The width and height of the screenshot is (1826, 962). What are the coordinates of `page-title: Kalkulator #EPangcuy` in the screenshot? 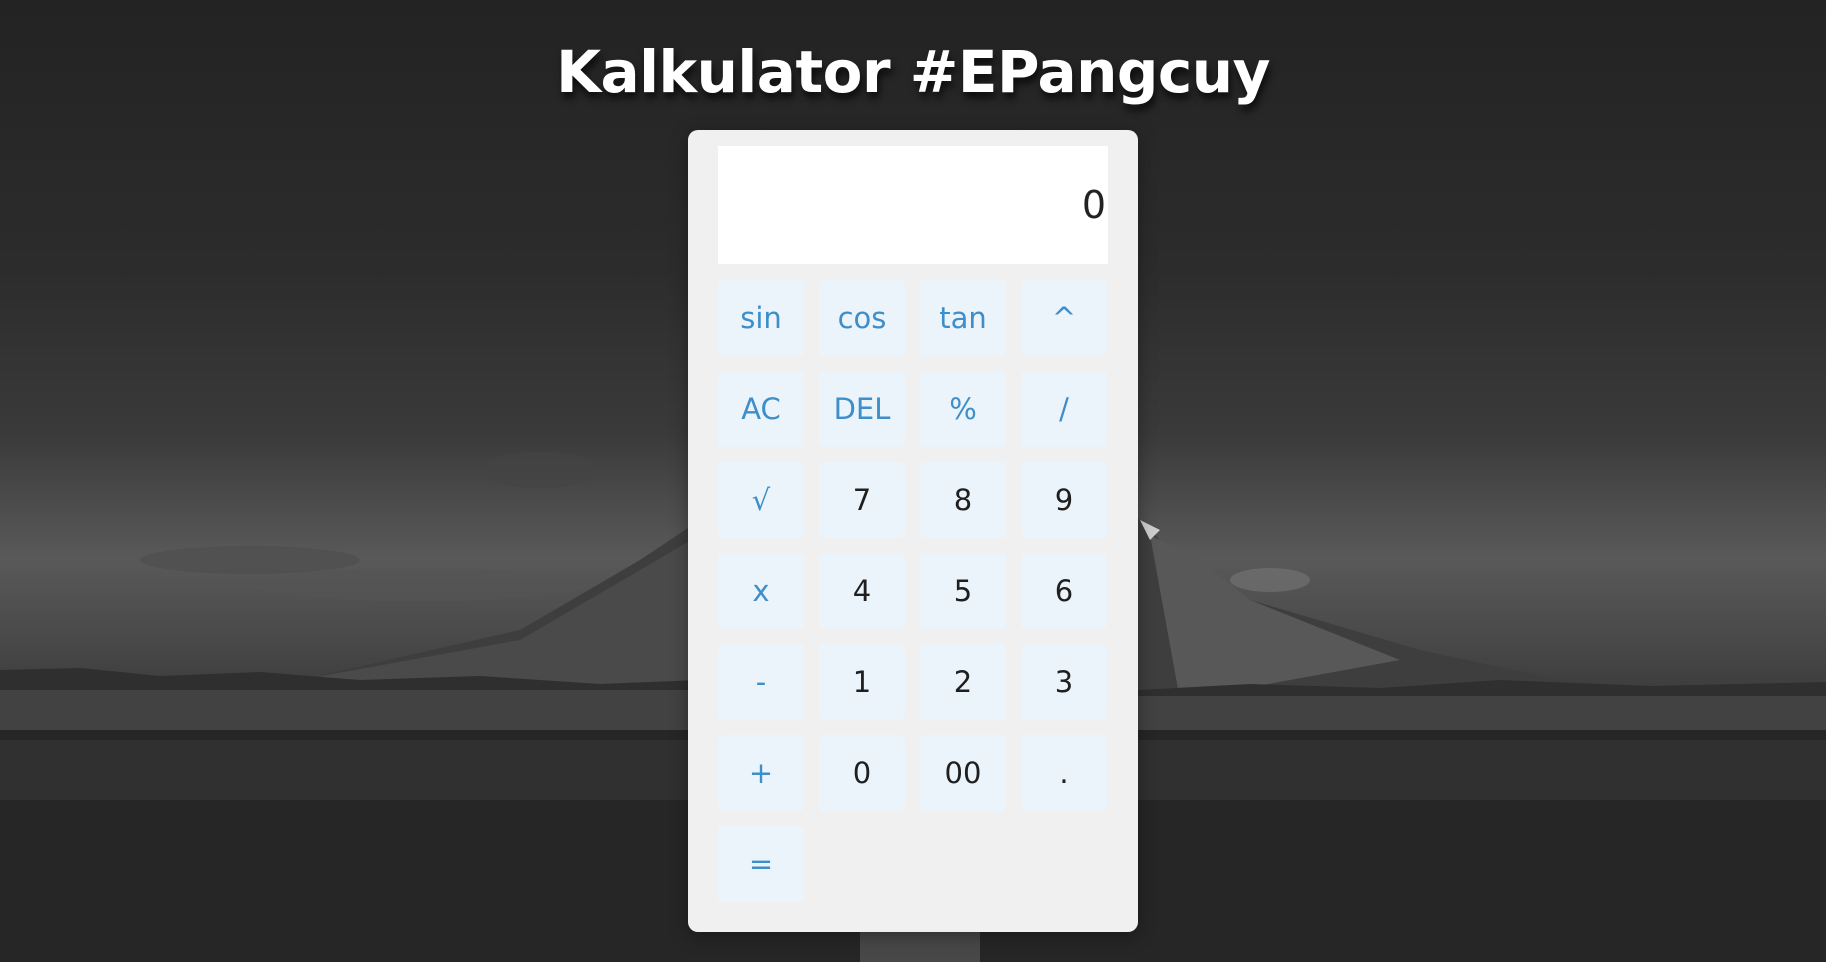 It's located at (913, 72).